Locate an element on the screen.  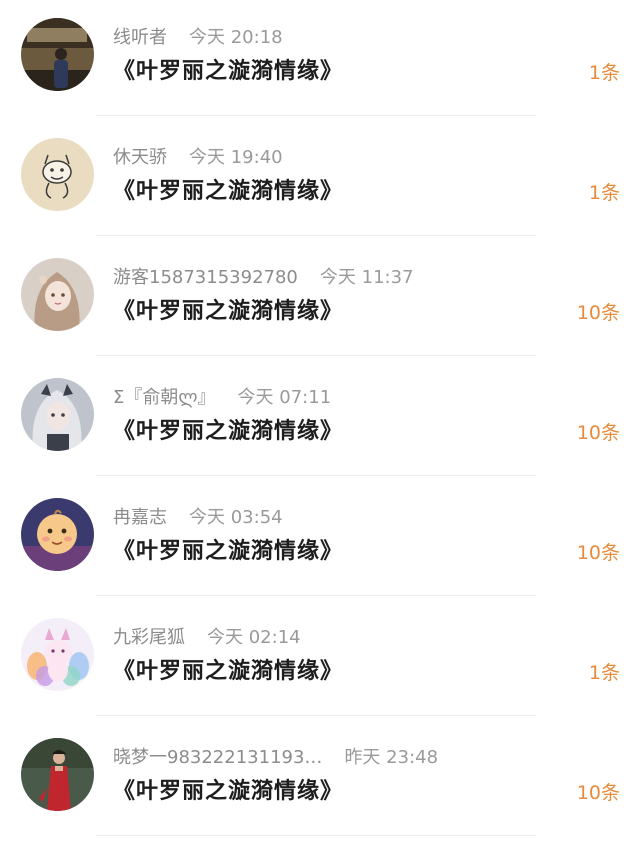
conversation-meta: 线听者 今天 20:18 is located at coordinates (198, 38).